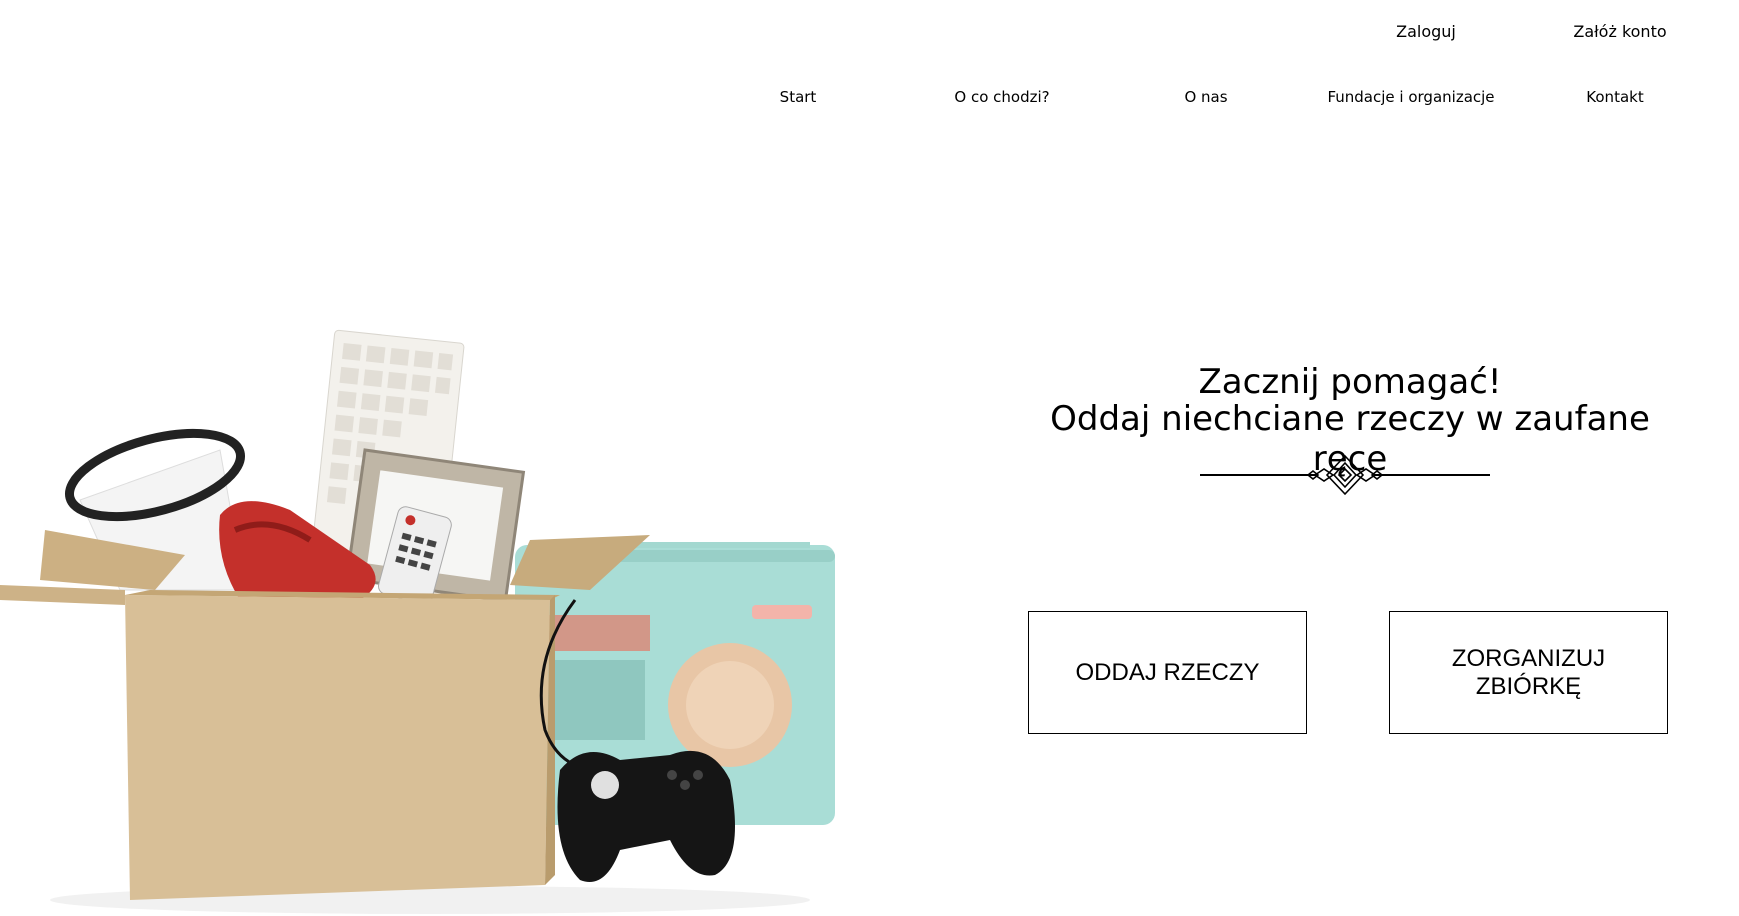  Describe the element at coordinates (1619, 31) in the screenshot. I see `register-link: Załóż konto` at that location.